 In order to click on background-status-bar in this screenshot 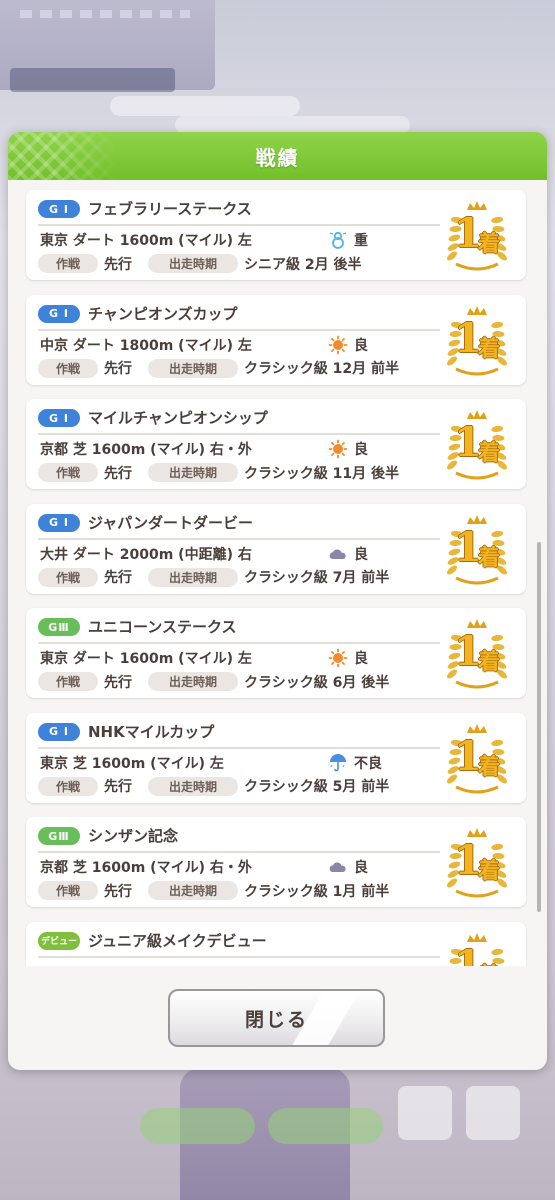, I will do `click(205, 106)`.